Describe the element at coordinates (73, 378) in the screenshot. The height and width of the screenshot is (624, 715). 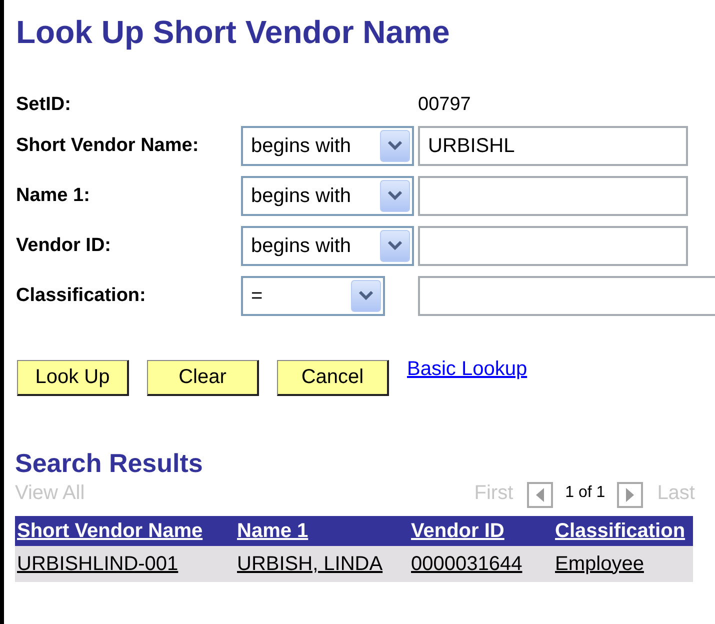
I see `action-button: Look Up` at that location.